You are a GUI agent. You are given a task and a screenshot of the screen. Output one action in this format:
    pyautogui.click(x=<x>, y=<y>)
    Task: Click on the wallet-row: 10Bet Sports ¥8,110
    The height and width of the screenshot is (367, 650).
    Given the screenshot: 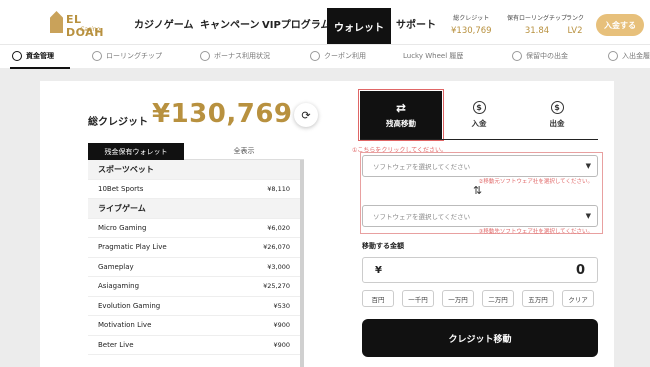 What is the action you would take?
    pyautogui.click(x=194, y=189)
    